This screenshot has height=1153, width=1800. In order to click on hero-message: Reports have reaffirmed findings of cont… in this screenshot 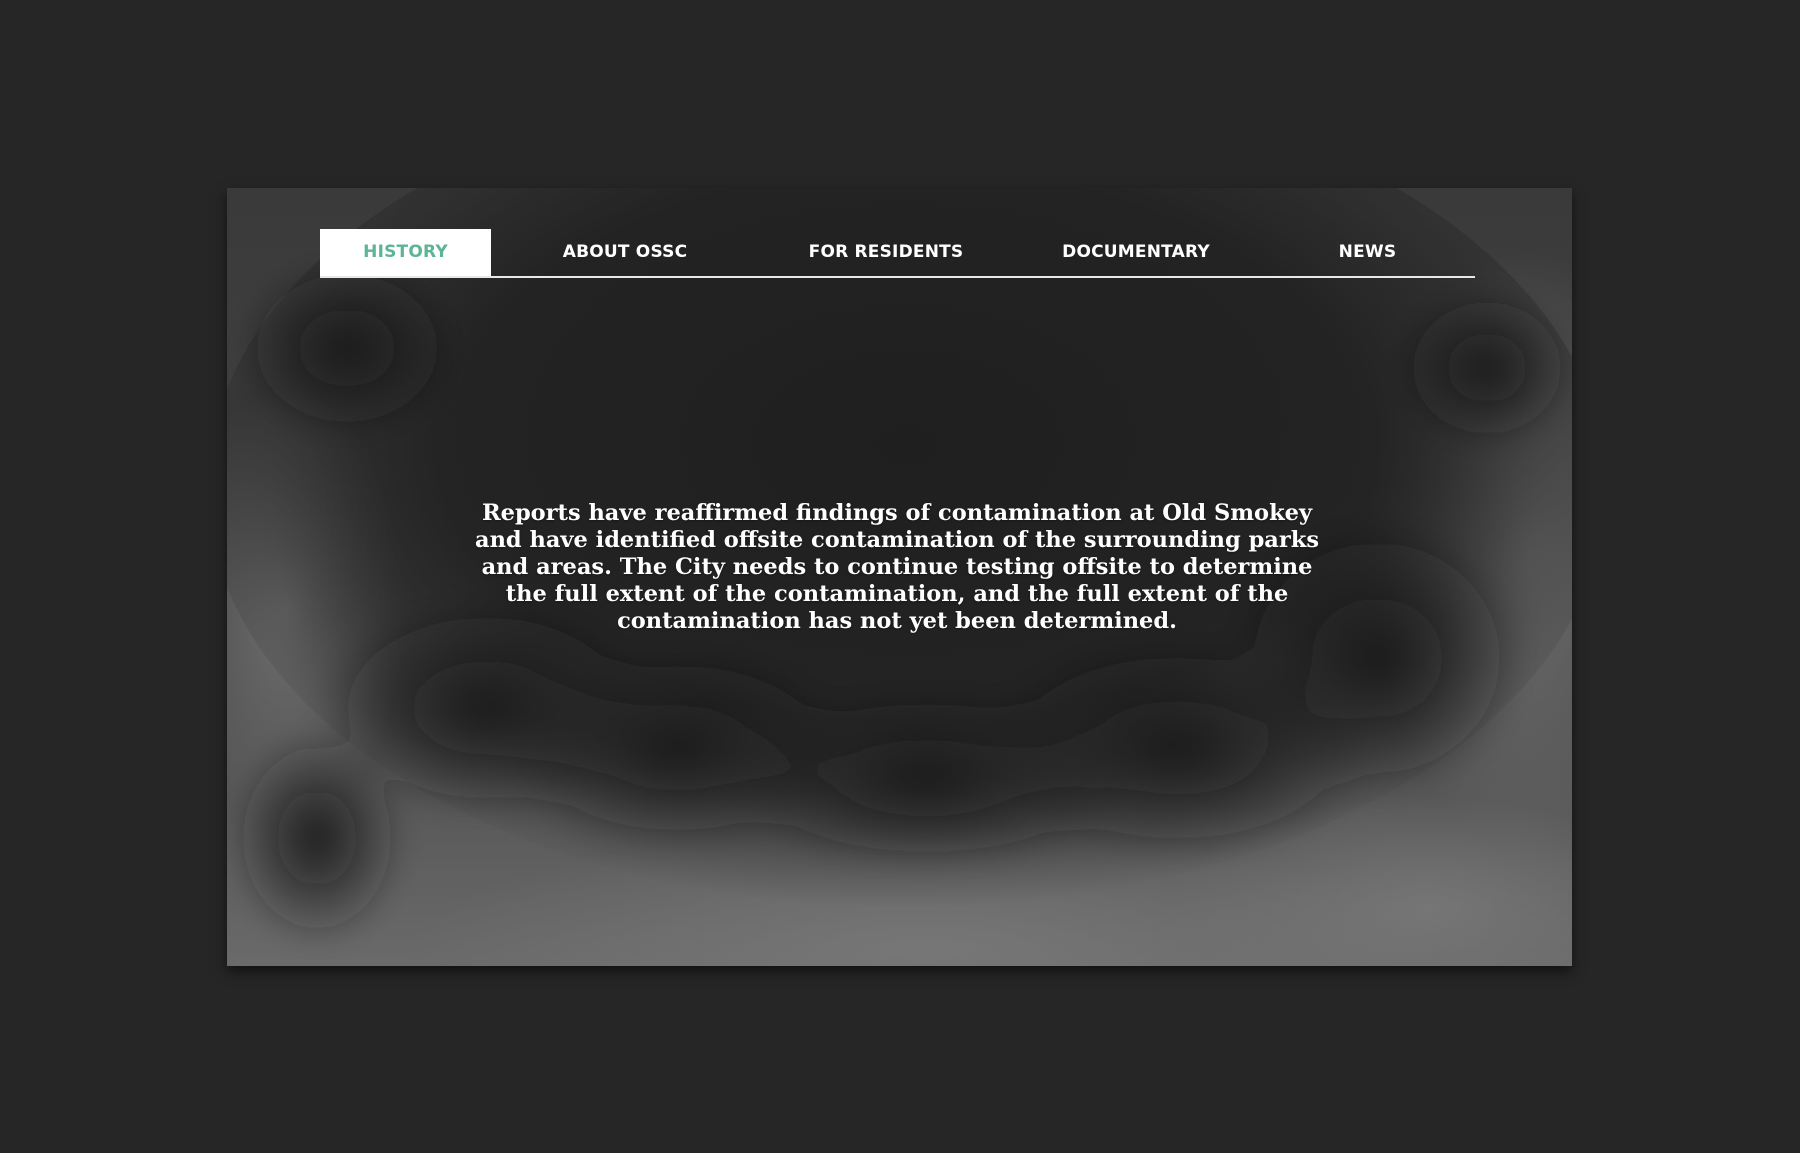, I will do `click(896, 567)`.